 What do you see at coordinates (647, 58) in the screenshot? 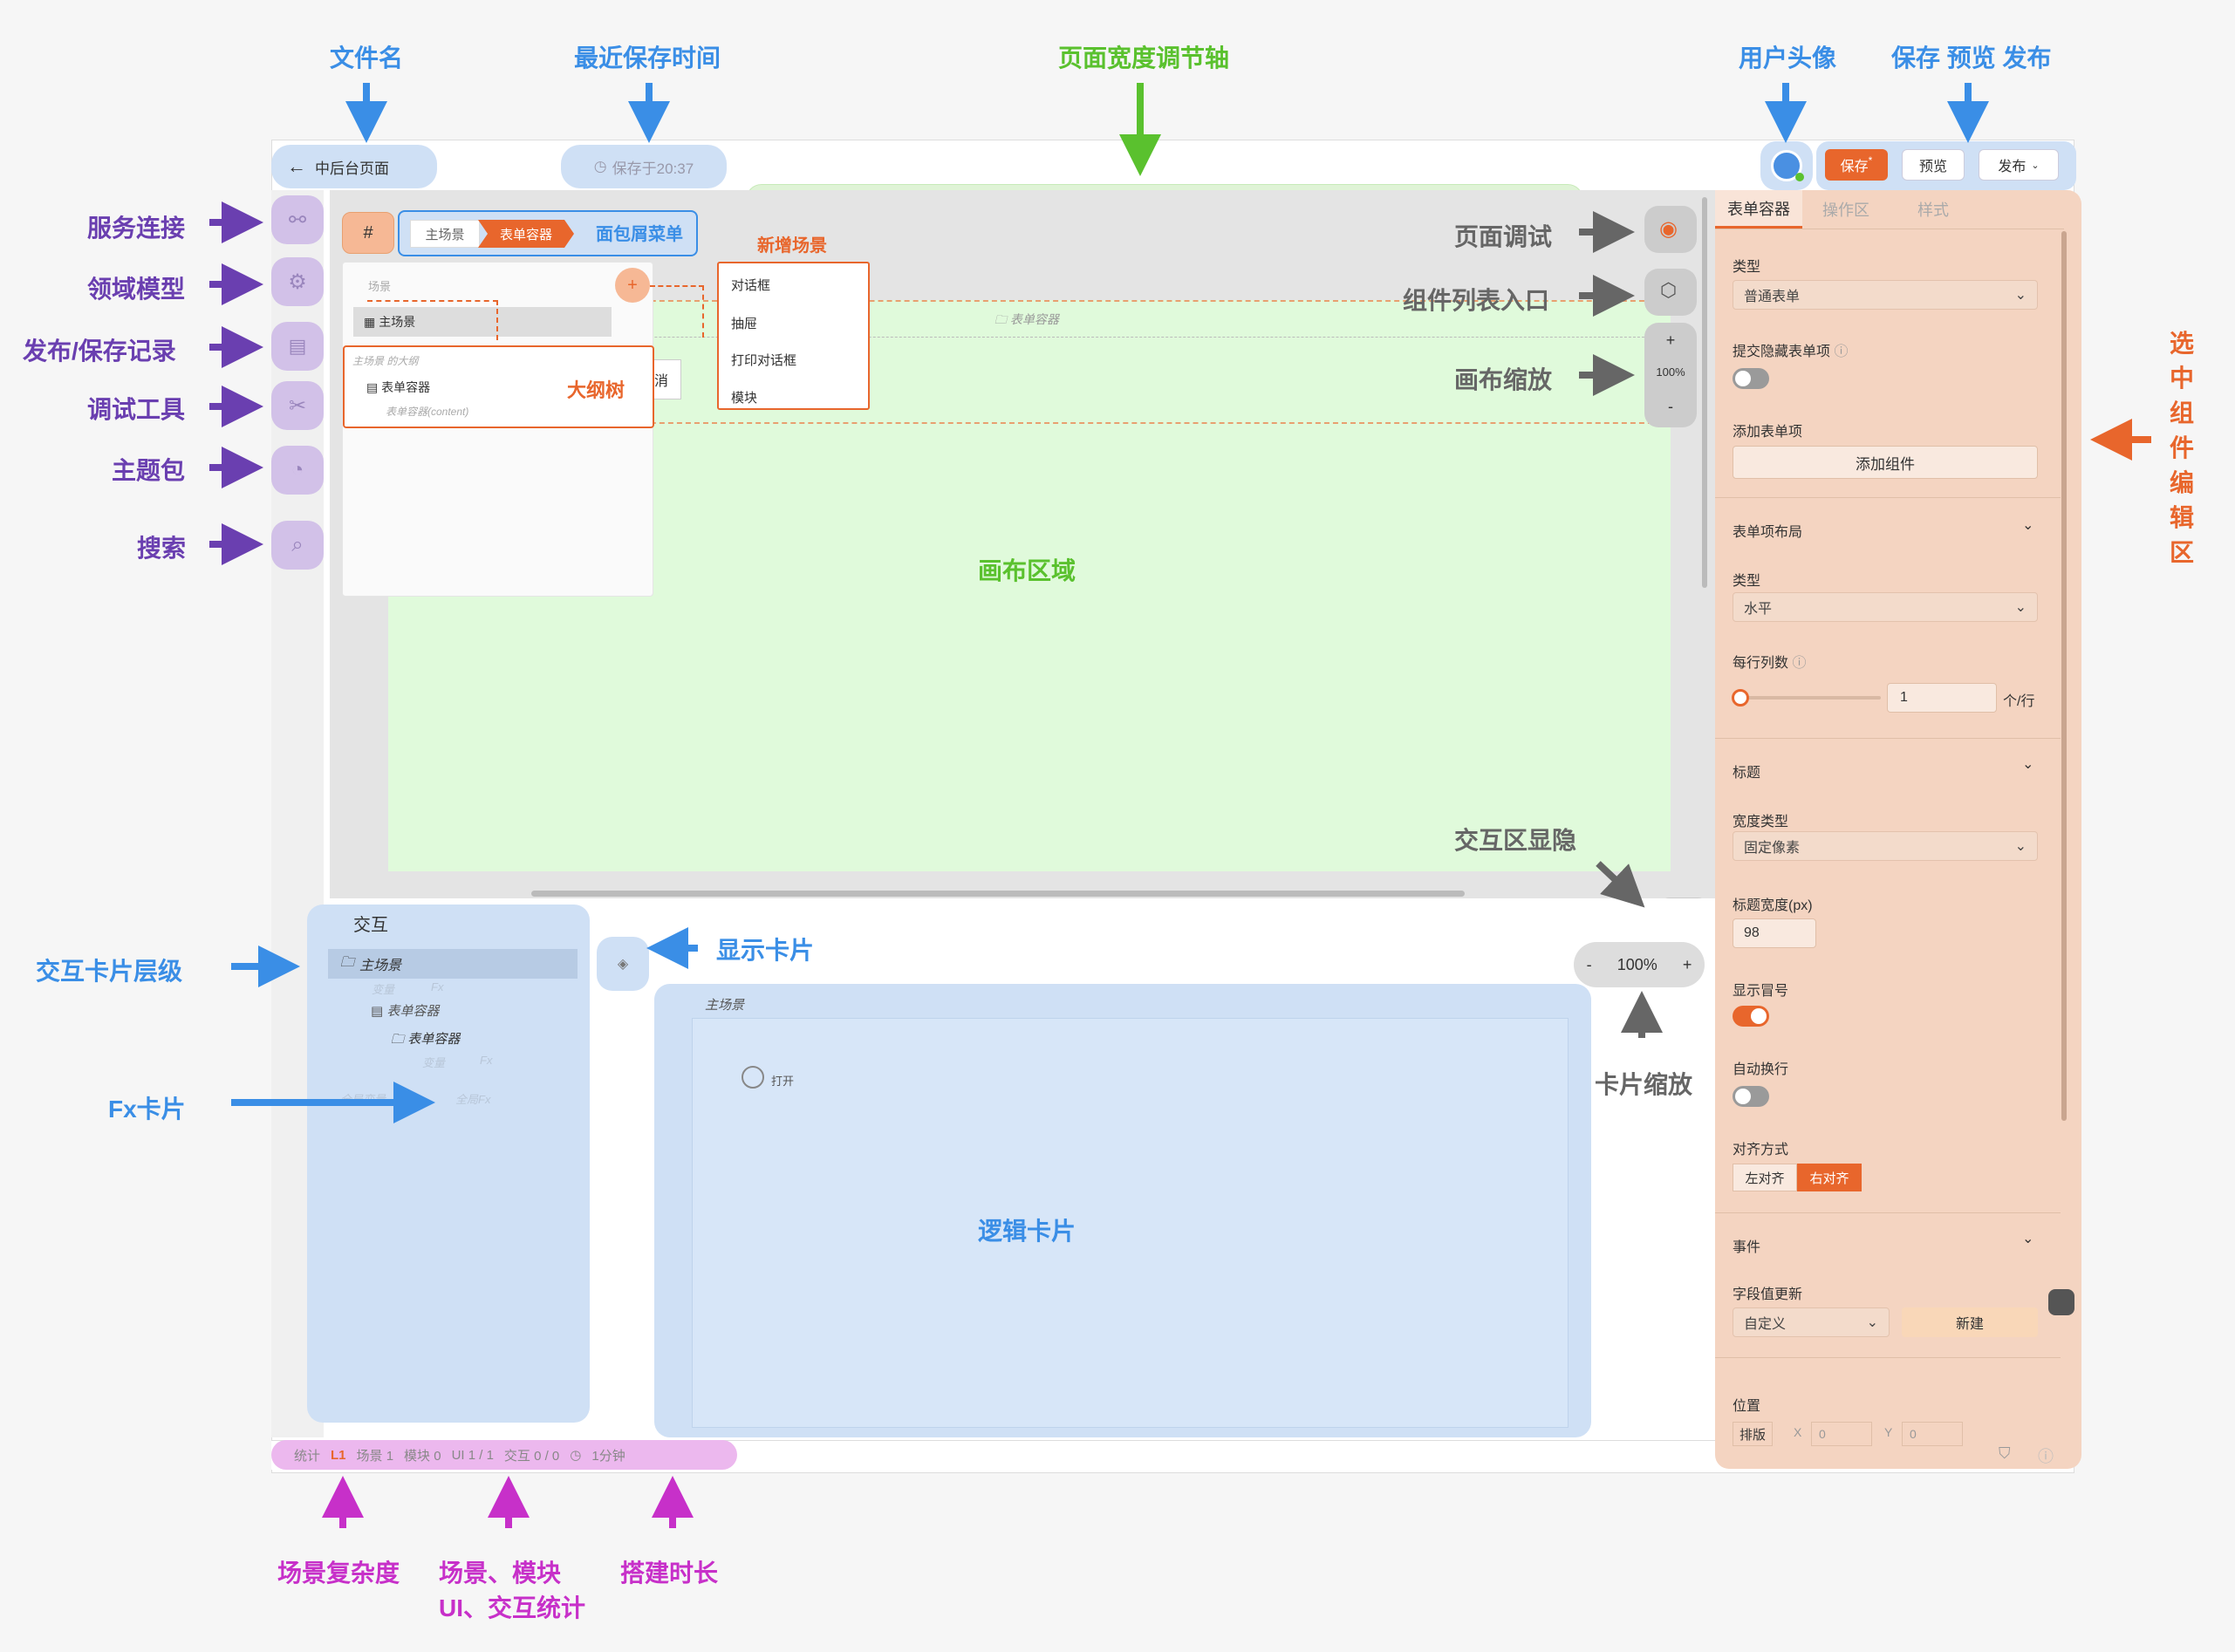
I see `note-last-saved: 最近保存时间` at bounding box center [647, 58].